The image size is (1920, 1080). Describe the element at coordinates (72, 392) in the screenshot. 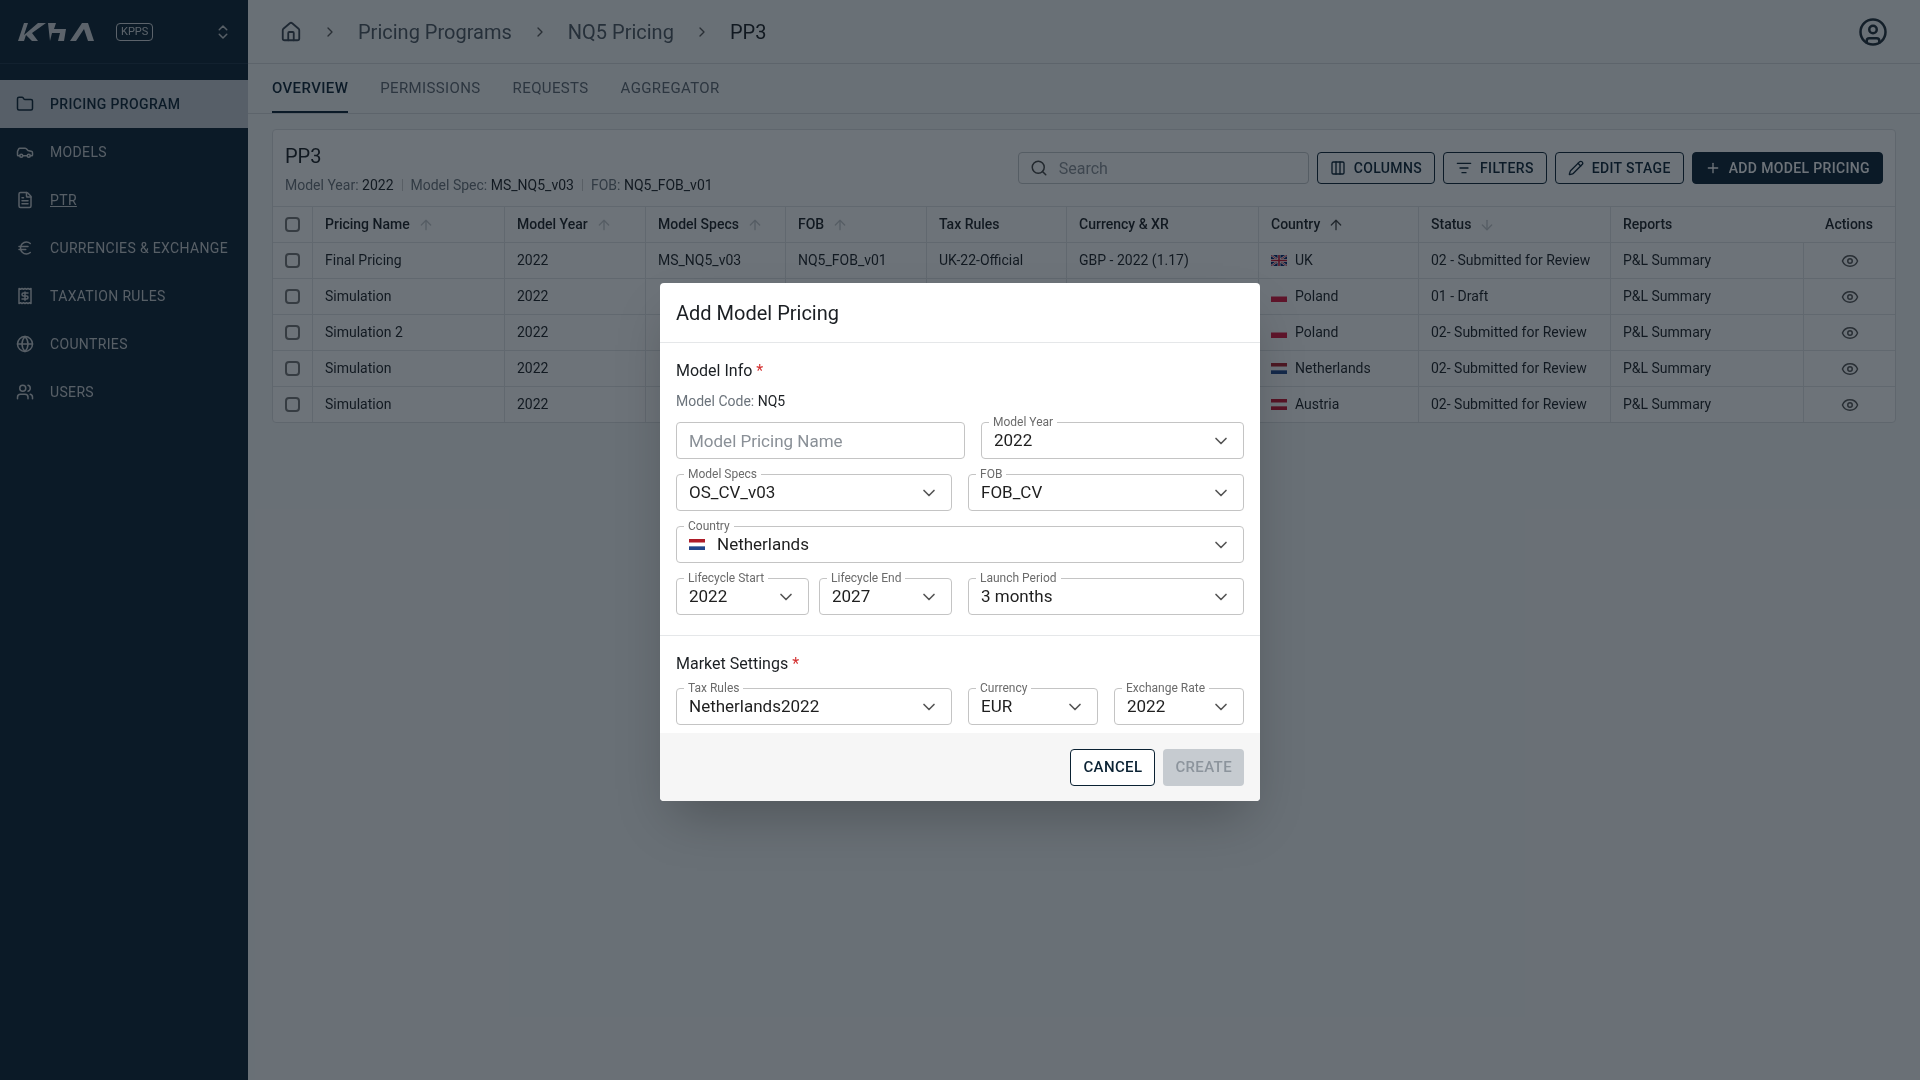

I see `sidebar-label: USERS` at that location.